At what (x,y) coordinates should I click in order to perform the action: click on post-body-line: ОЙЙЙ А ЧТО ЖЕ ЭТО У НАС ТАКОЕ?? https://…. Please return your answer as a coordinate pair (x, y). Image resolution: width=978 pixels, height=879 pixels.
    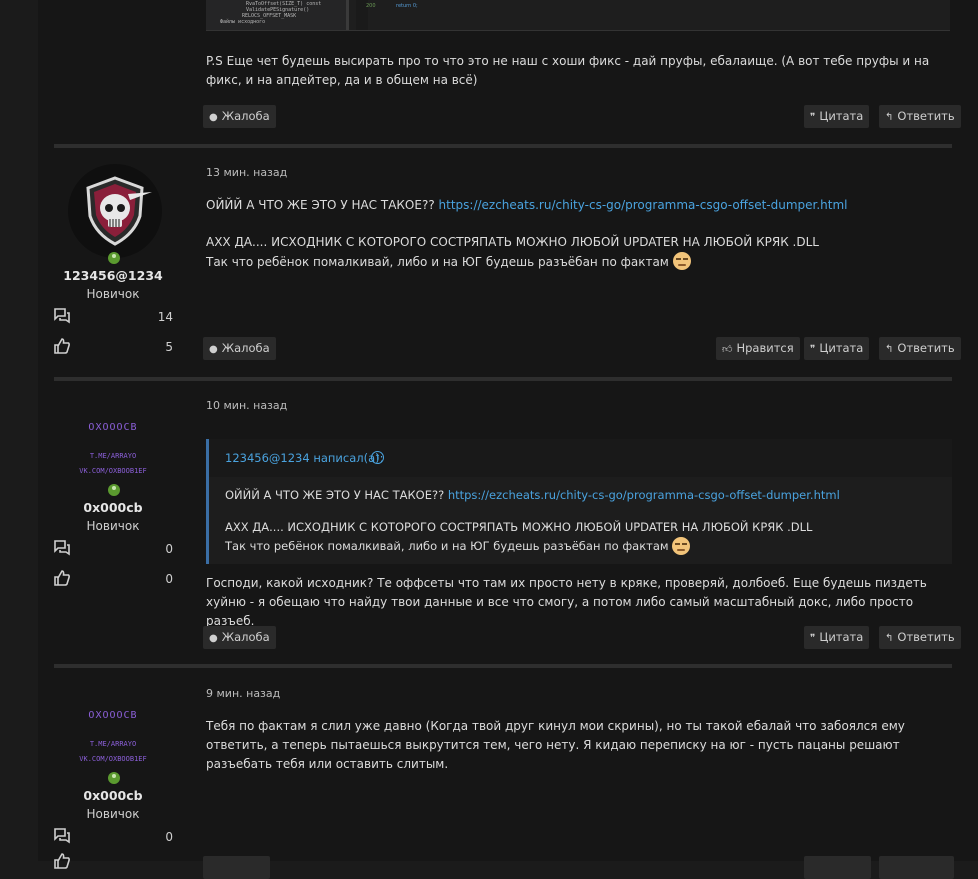
    Looking at the image, I should click on (579, 205).